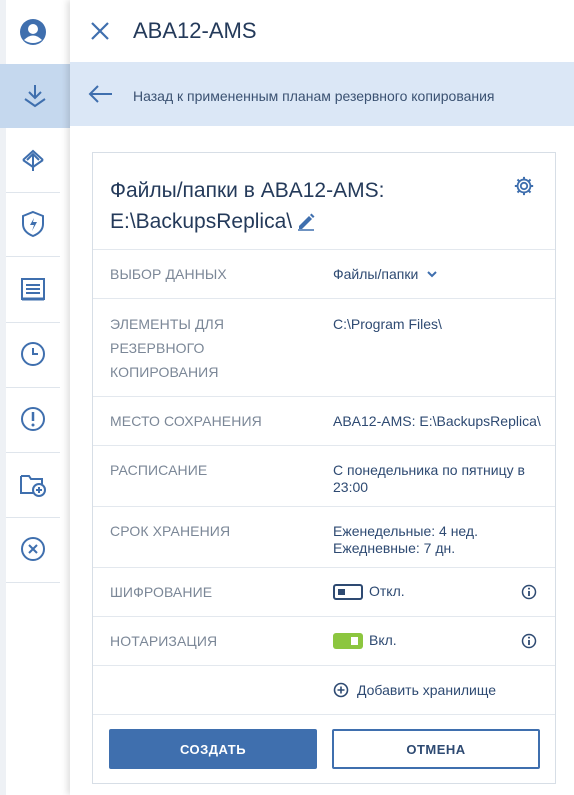  I want to click on user-account-icon, so click(33, 32).